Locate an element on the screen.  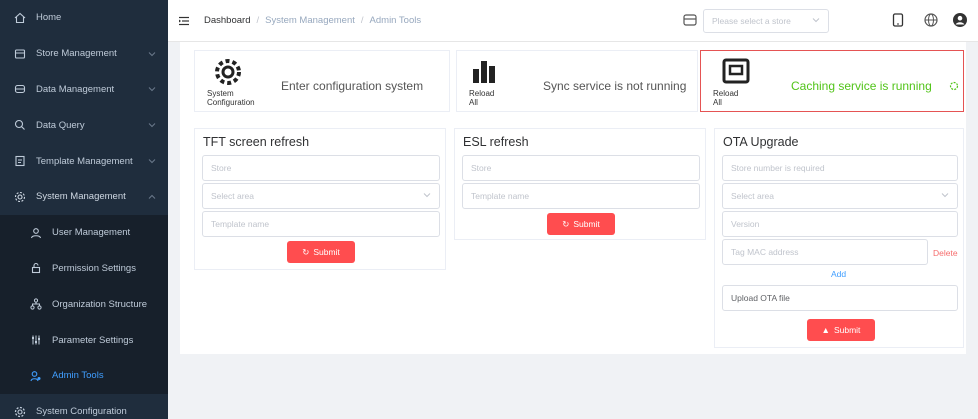
sidebar-item-label: Organization Structure is located at coordinates (100, 304).